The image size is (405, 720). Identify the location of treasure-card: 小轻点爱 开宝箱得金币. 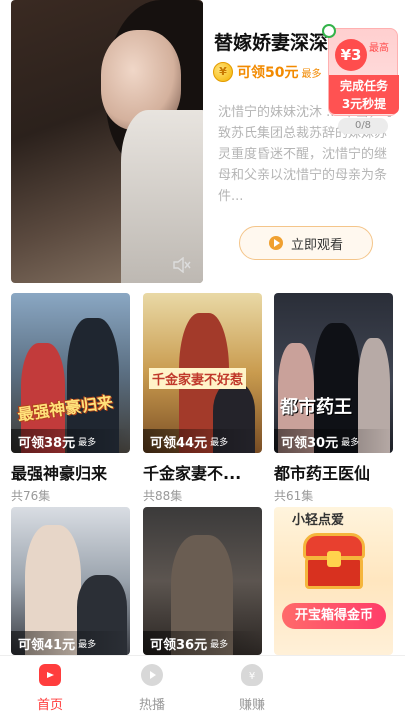
(333, 581).